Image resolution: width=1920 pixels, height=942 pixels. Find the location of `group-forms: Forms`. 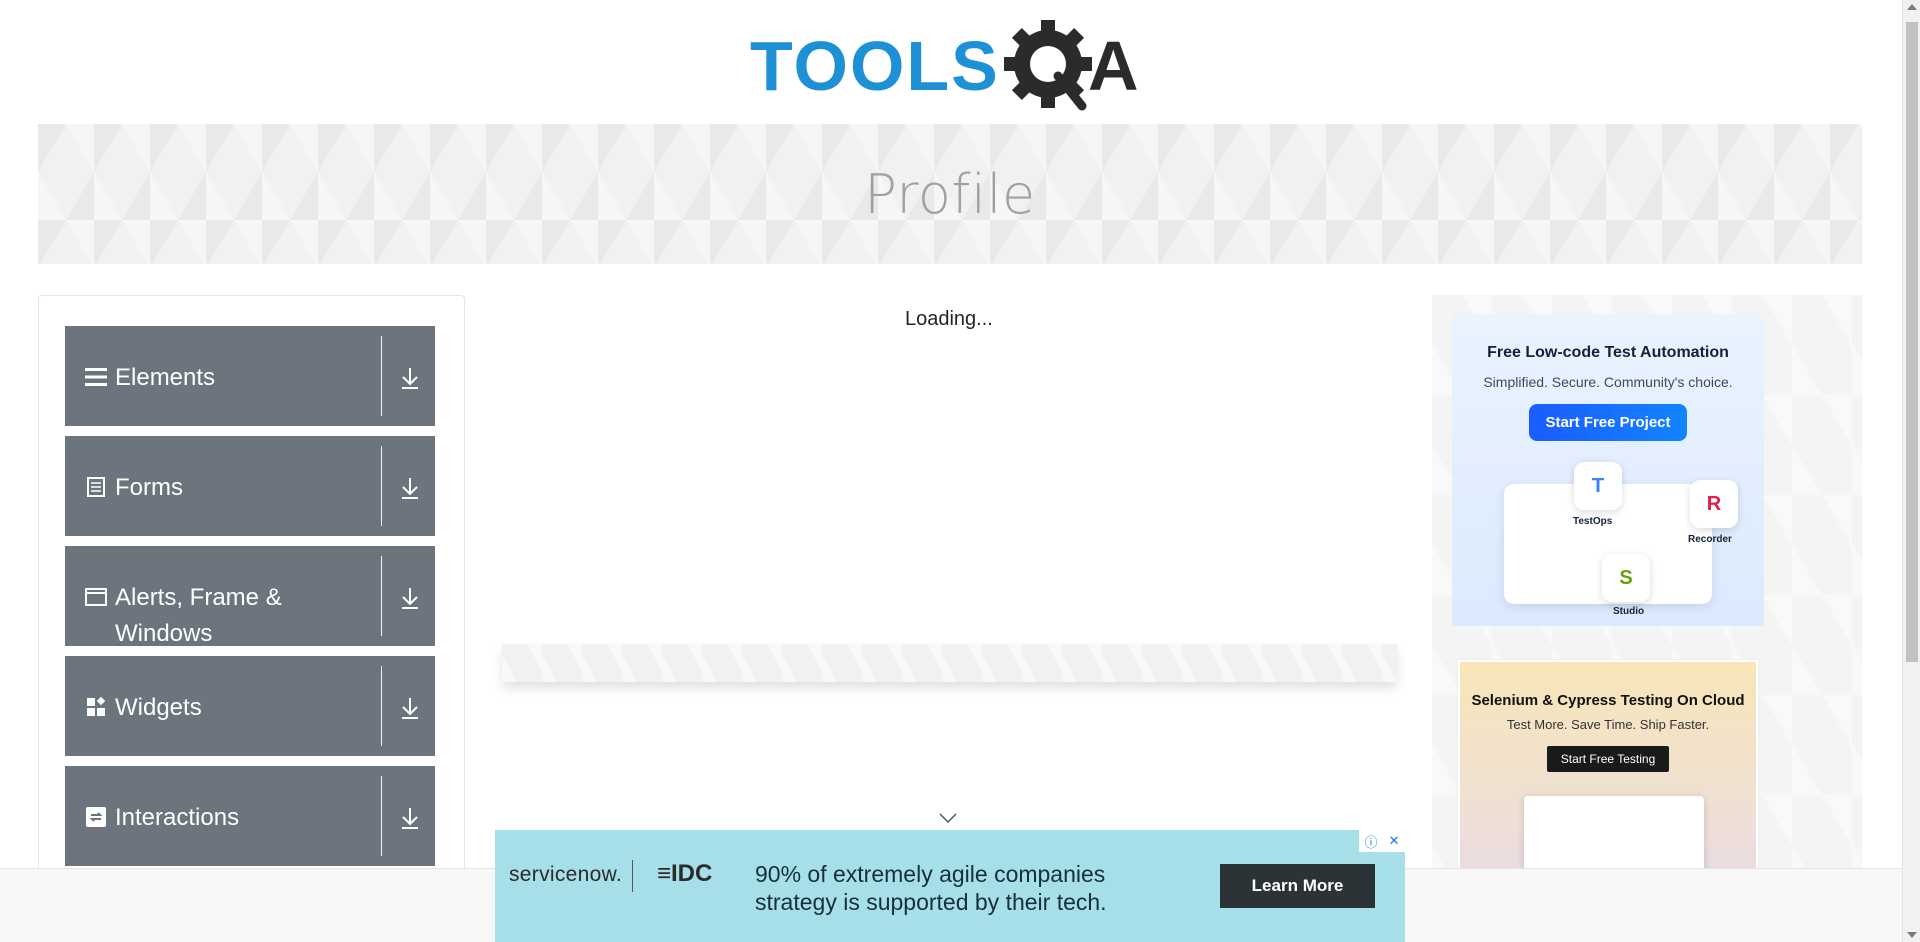

group-forms: Forms is located at coordinates (250, 486).